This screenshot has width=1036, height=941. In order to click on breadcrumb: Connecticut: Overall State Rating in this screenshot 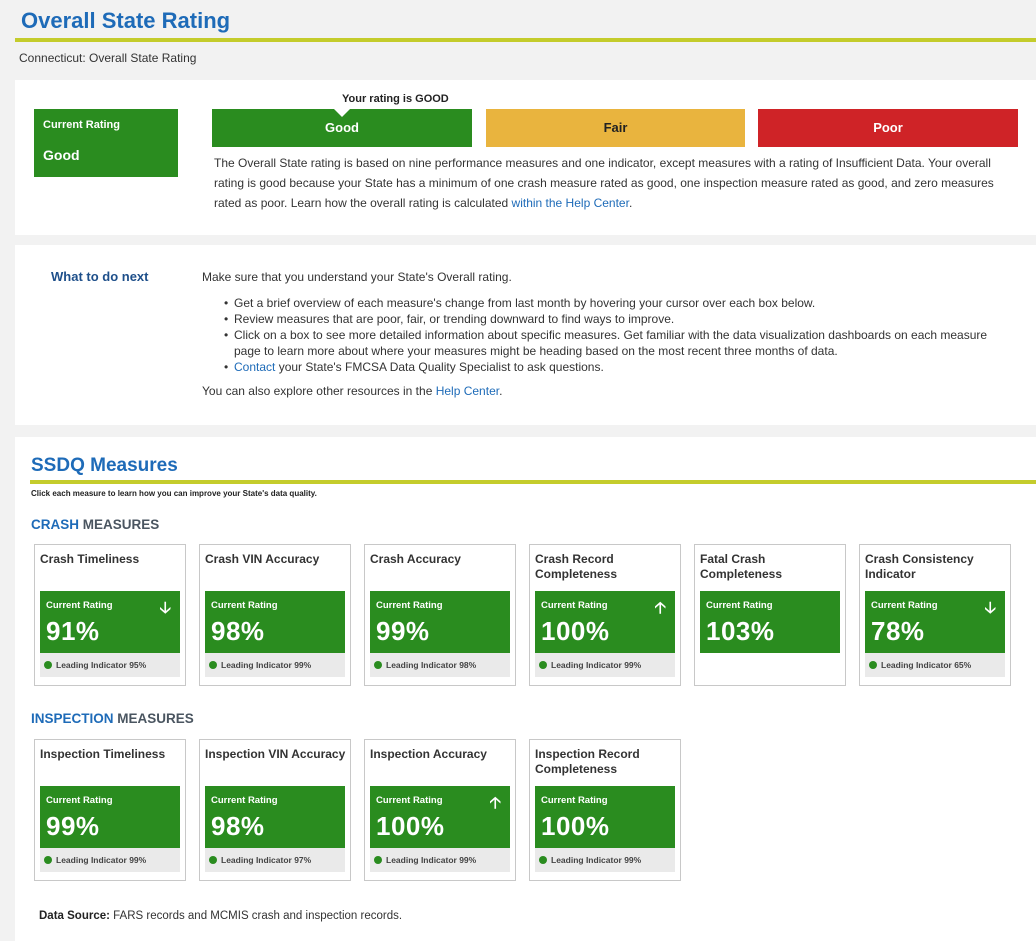, I will do `click(108, 58)`.